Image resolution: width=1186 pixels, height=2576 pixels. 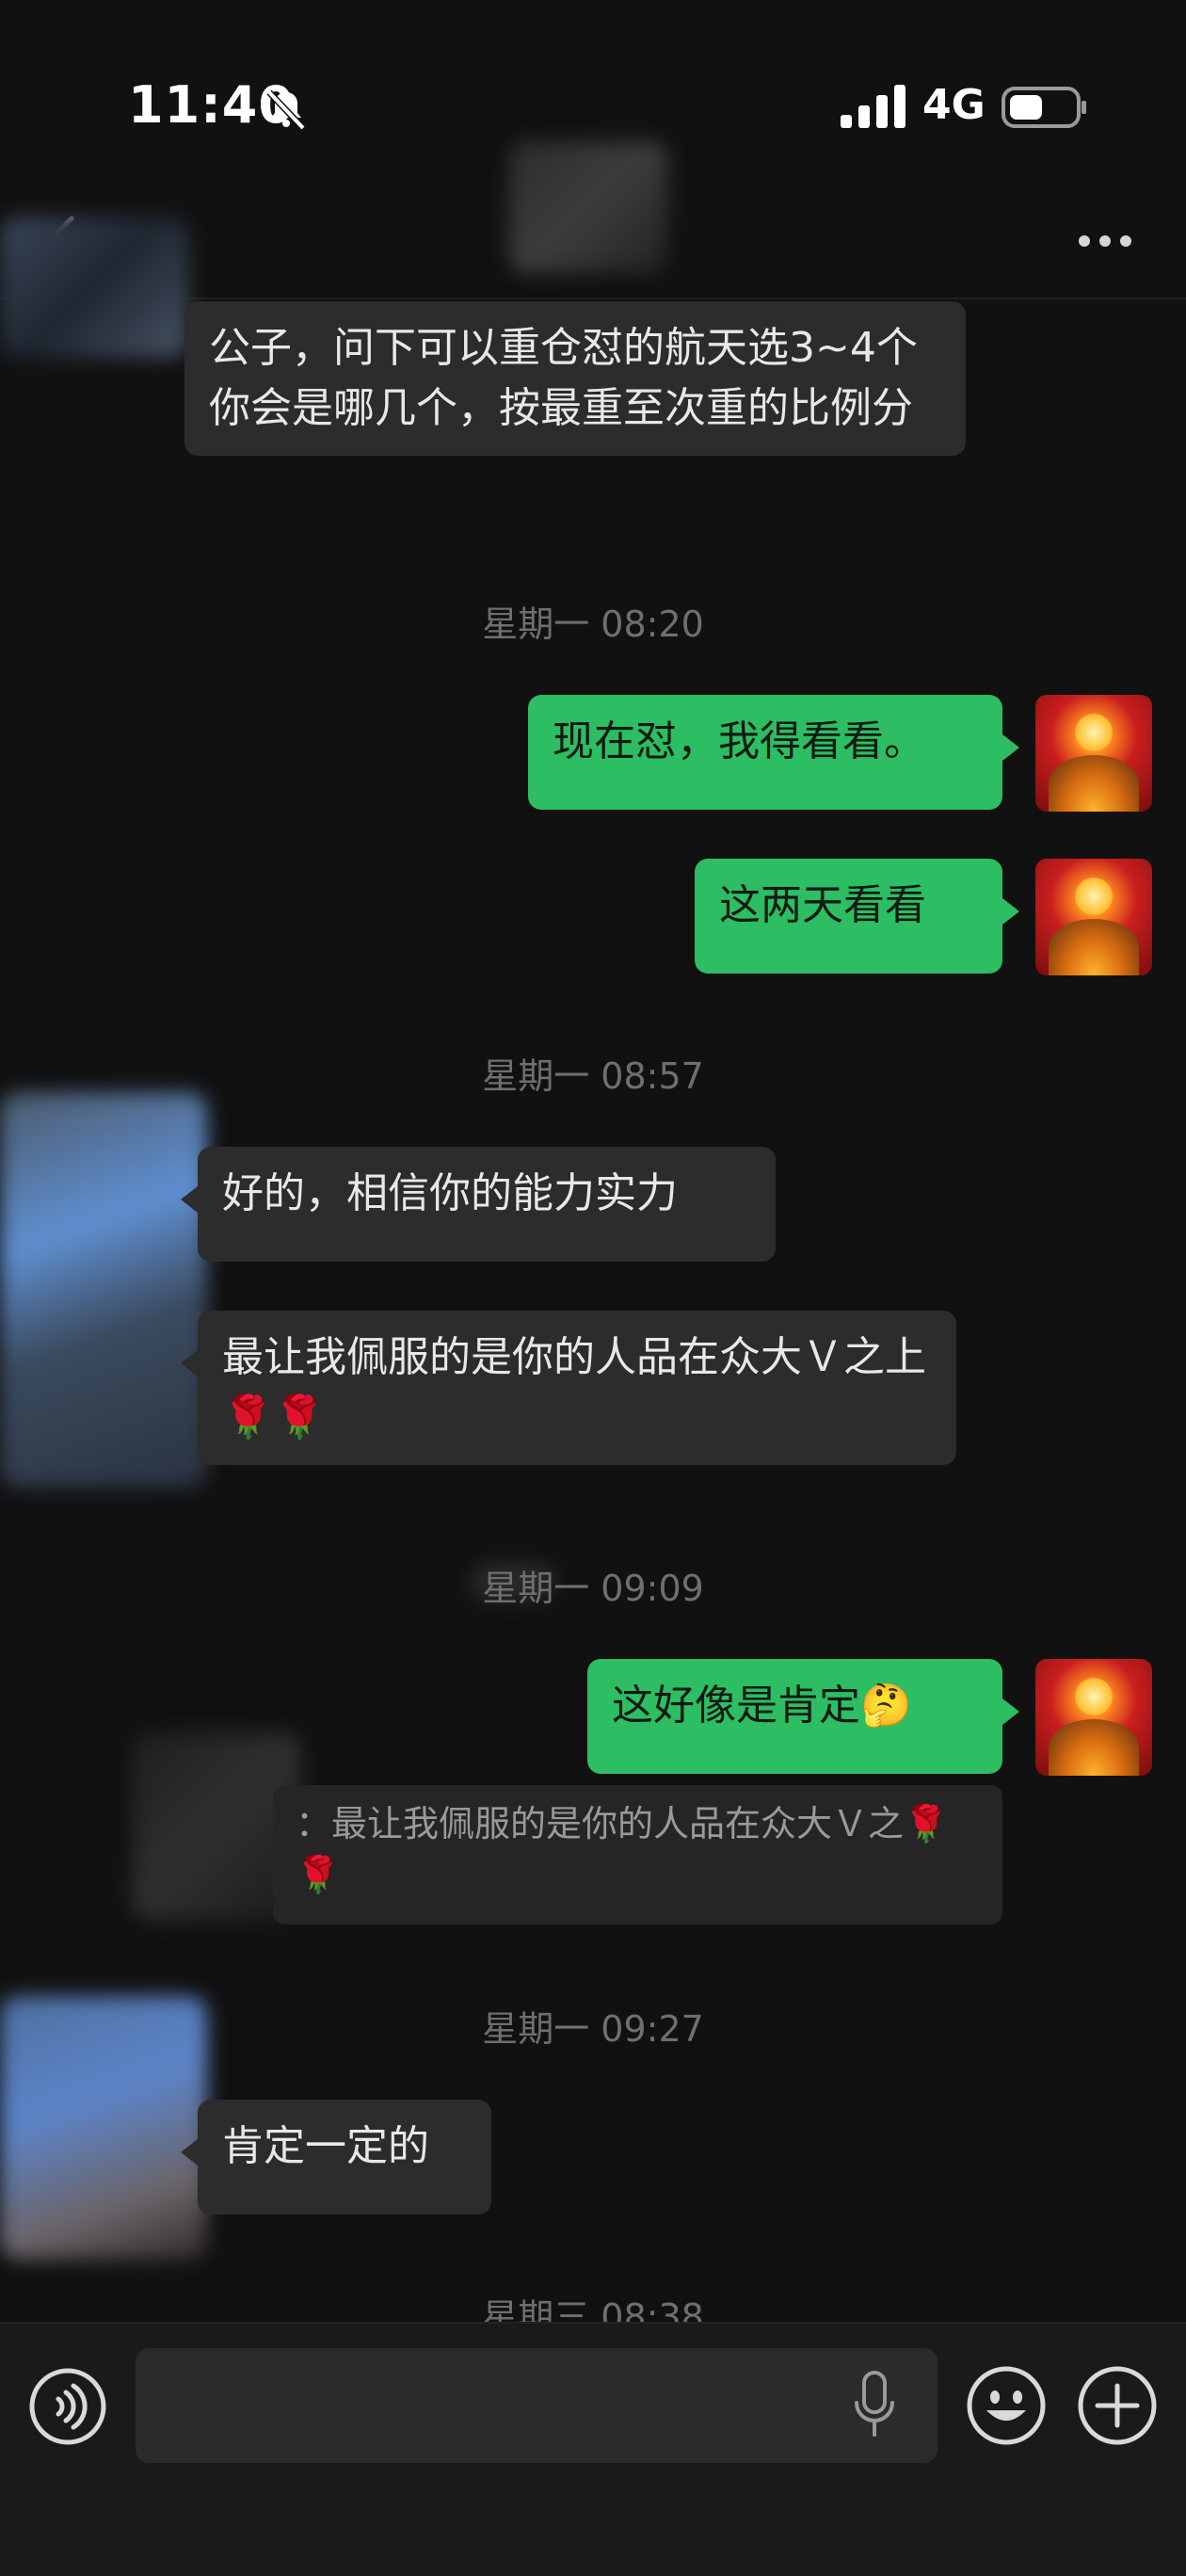 I want to click on message-text: 这两天看看, so click(x=822, y=905).